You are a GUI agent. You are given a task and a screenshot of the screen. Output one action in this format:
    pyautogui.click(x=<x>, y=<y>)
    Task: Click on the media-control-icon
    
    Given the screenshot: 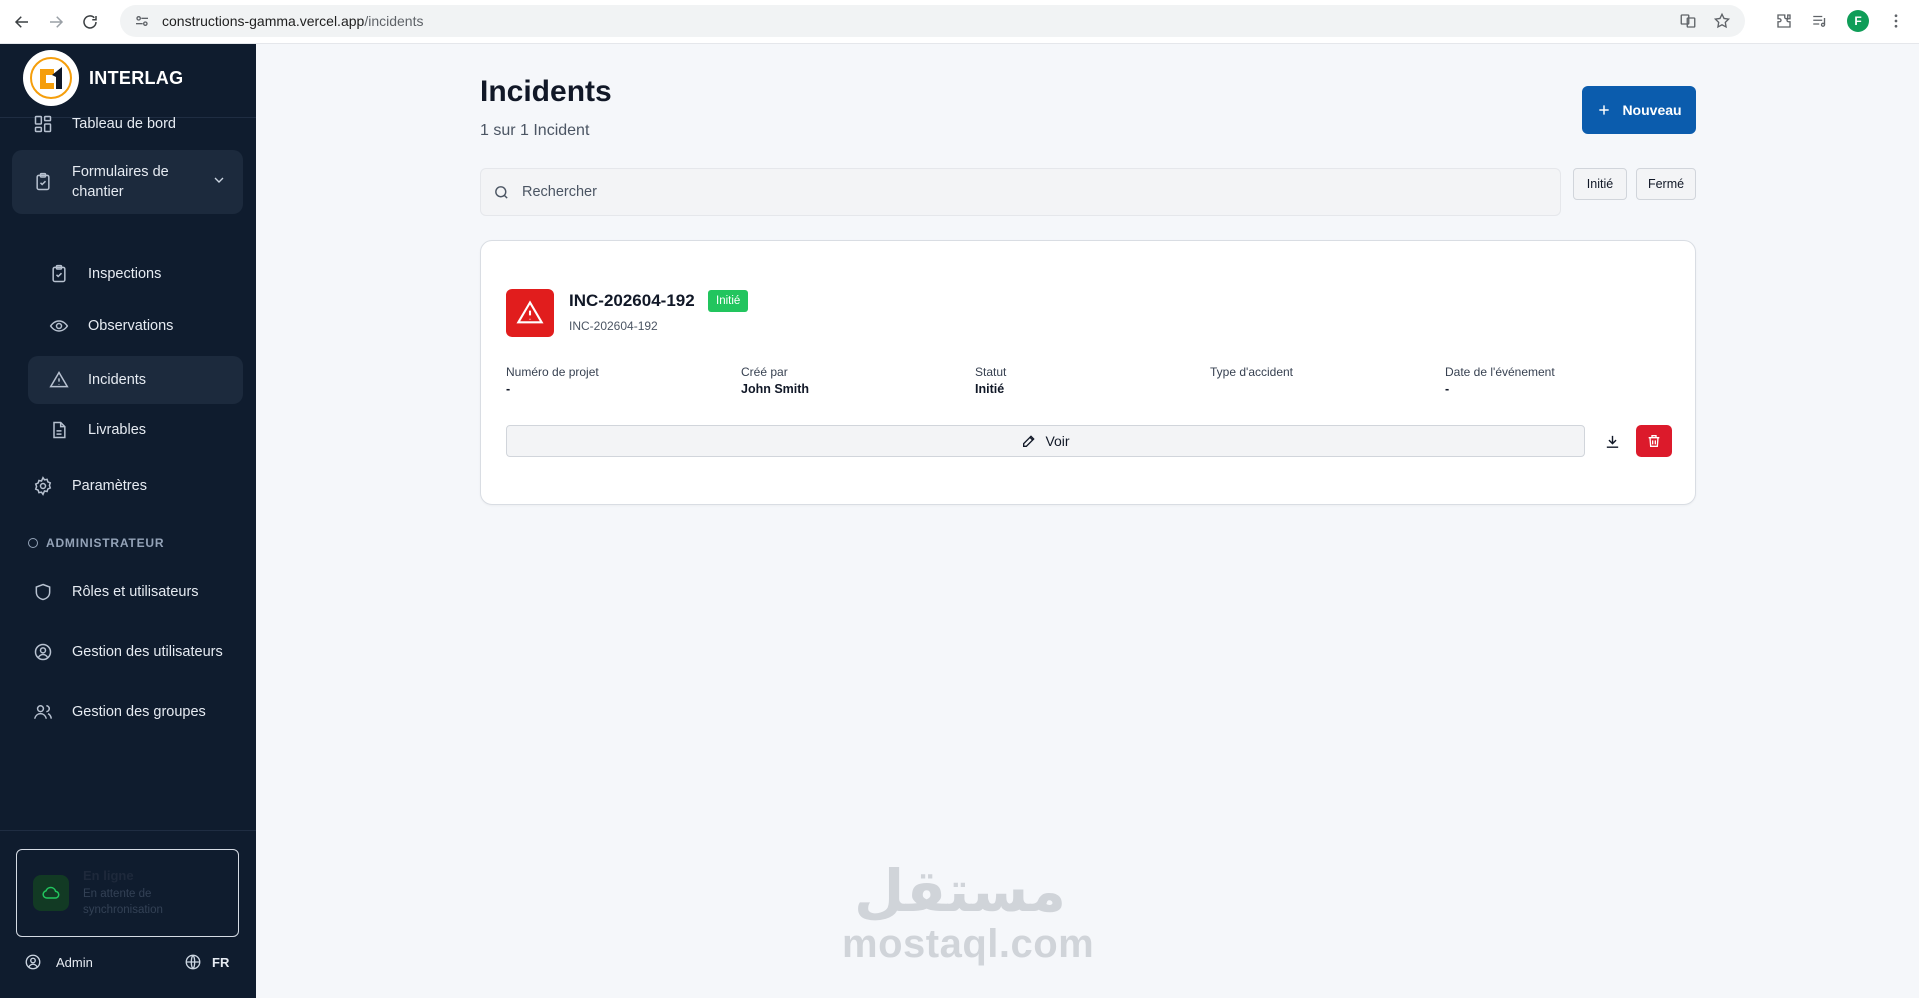 What is the action you would take?
    pyautogui.click(x=1820, y=21)
    